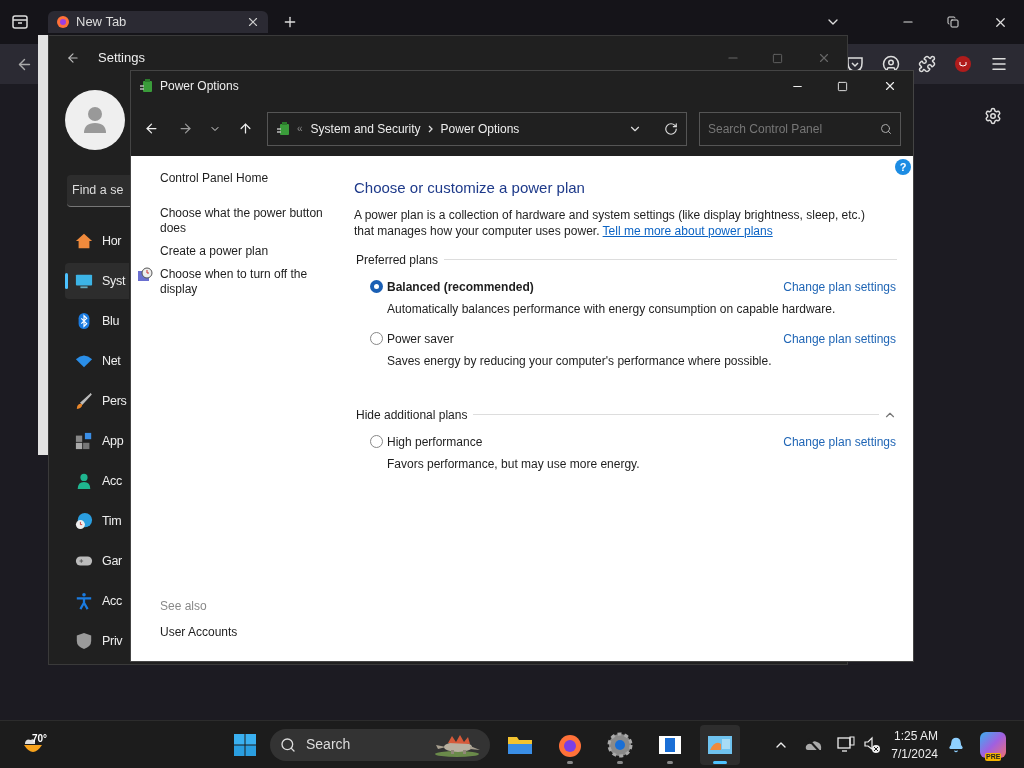 The image size is (1024, 768). What do you see at coordinates (999, 64) in the screenshot?
I see `menu-icon` at bounding box center [999, 64].